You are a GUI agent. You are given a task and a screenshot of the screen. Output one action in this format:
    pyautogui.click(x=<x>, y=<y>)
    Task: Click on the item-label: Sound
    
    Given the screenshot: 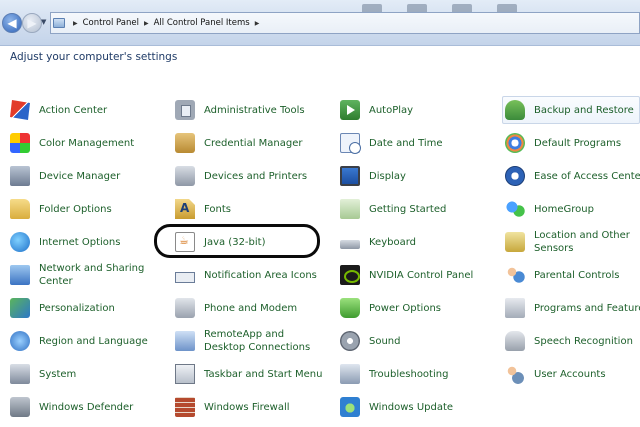 What is the action you would take?
    pyautogui.click(x=385, y=341)
    